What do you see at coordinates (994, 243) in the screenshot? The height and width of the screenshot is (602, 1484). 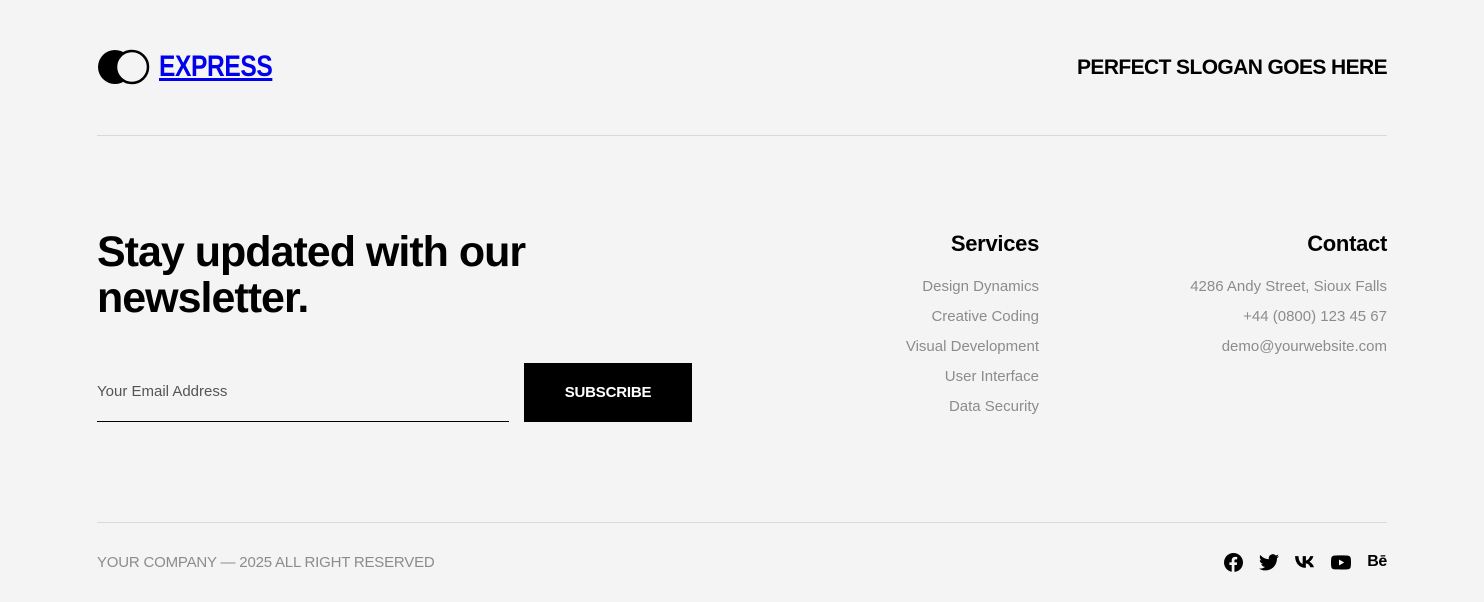 I see `services-title: Services` at bounding box center [994, 243].